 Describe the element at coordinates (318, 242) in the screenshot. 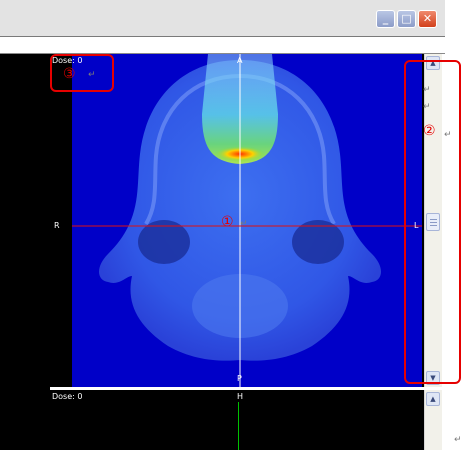

I see `right-temporal` at that location.